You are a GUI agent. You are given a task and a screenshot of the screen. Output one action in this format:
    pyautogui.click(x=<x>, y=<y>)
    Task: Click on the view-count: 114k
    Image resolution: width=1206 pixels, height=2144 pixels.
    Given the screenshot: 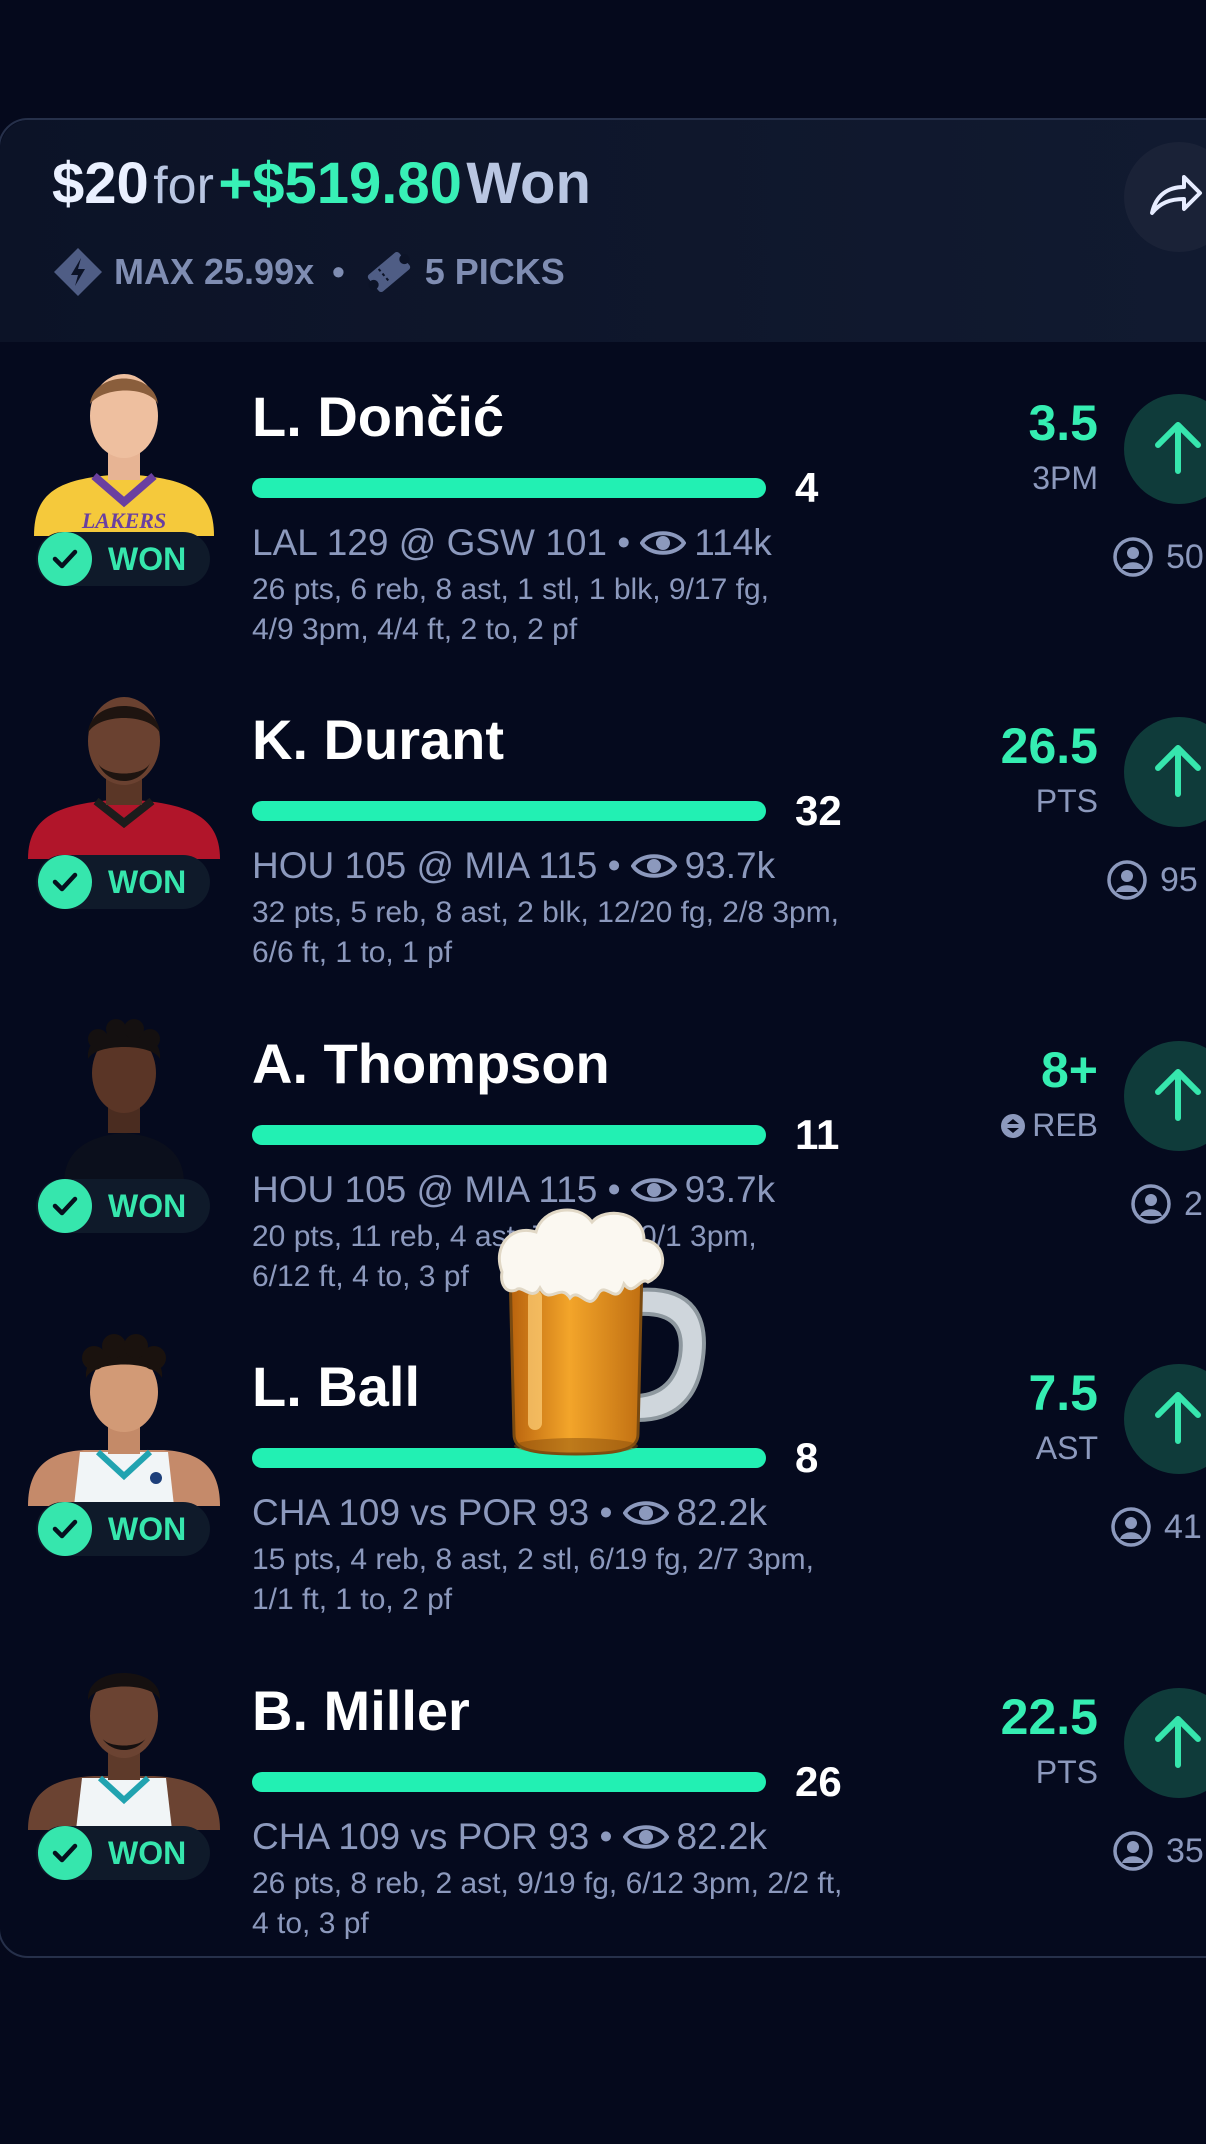 What is the action you would take?
    pyautogui.click(x=733, y=542)
    